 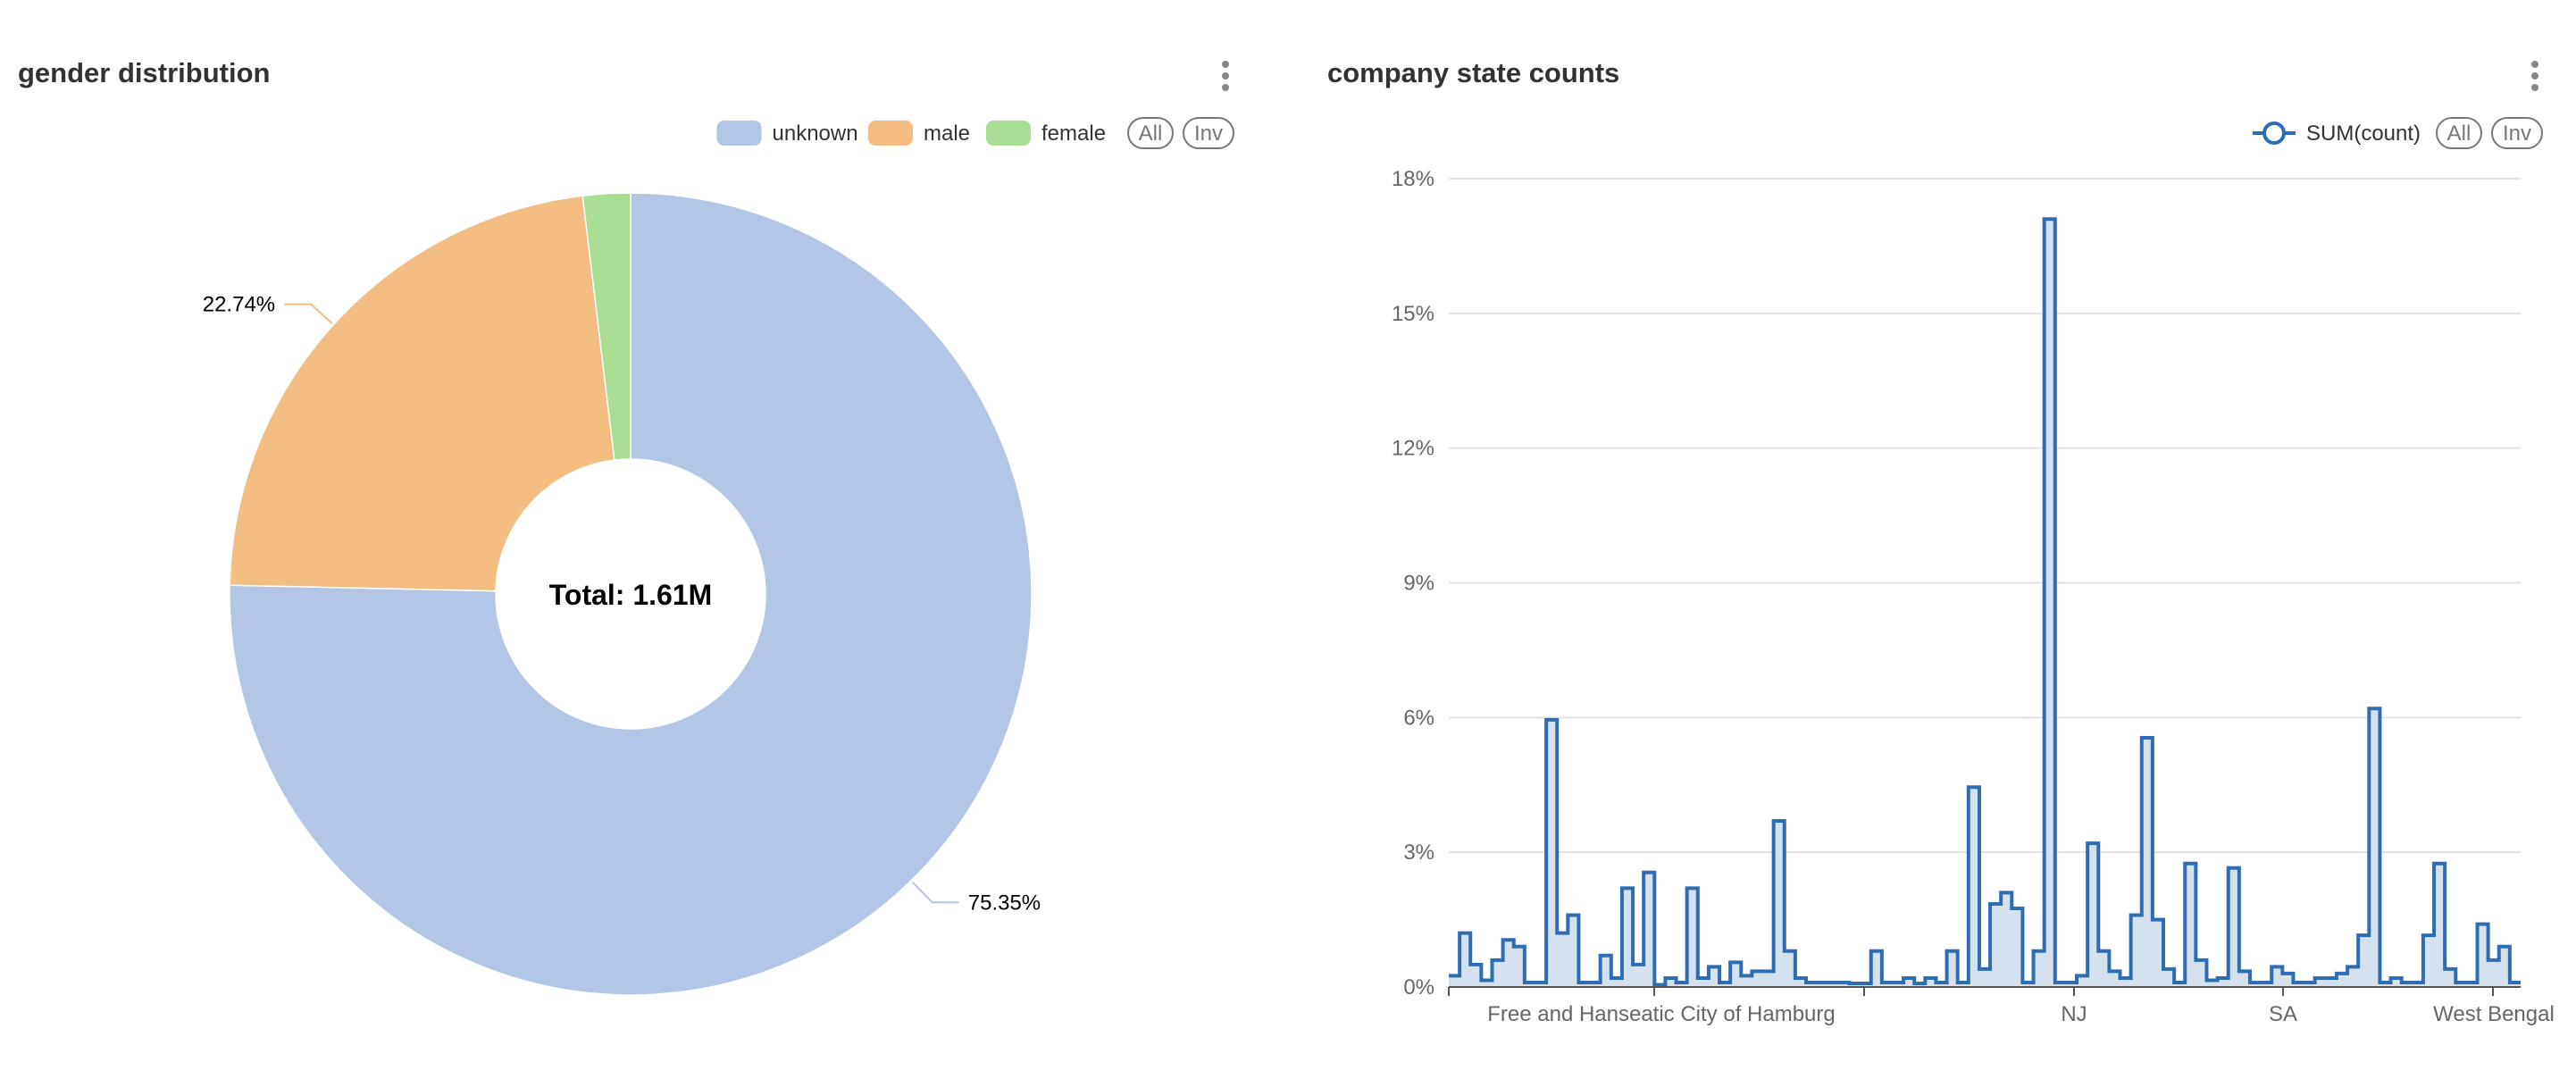 I want to click on legend-label: female, so click(x=1073, y=133).